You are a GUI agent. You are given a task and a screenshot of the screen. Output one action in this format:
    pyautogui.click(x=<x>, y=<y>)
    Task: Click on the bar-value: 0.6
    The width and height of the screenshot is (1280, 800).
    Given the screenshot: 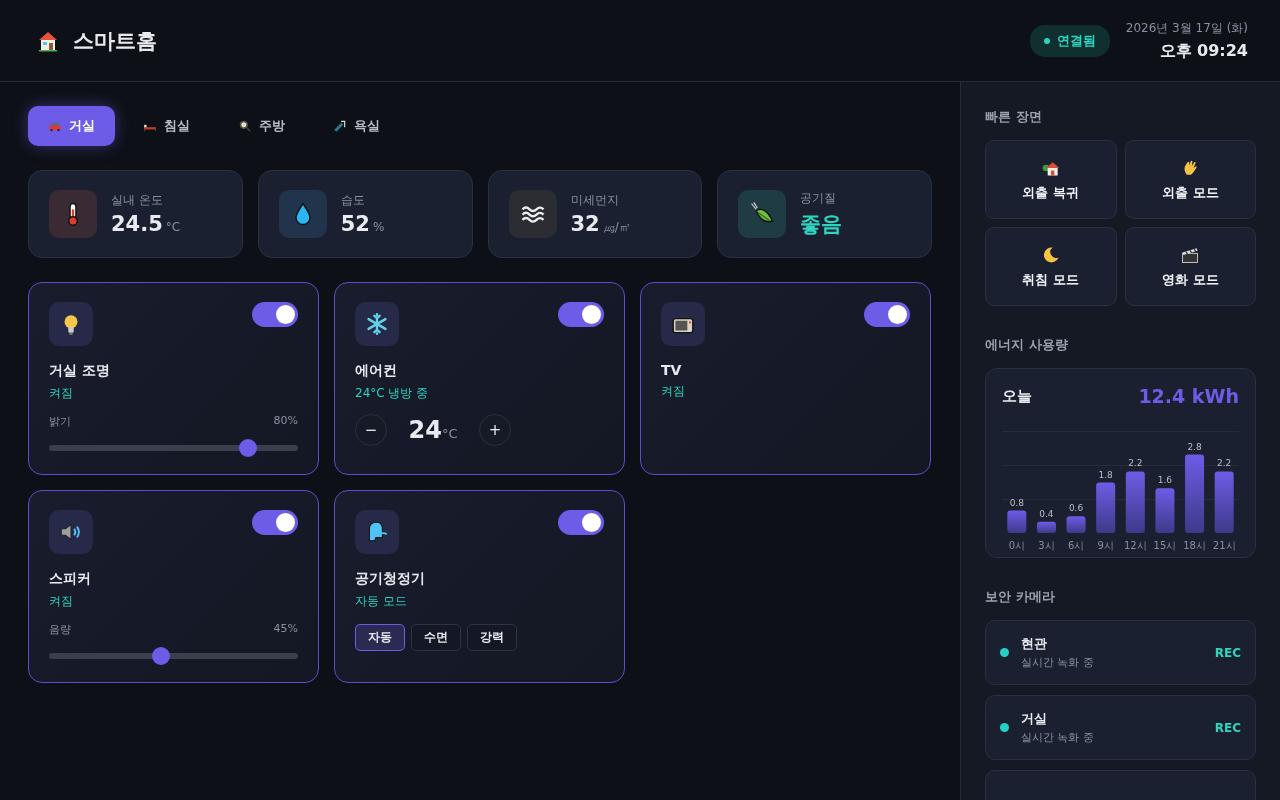 What is the action you would take?
    pyautogui.click(x=1076, y=508)
    